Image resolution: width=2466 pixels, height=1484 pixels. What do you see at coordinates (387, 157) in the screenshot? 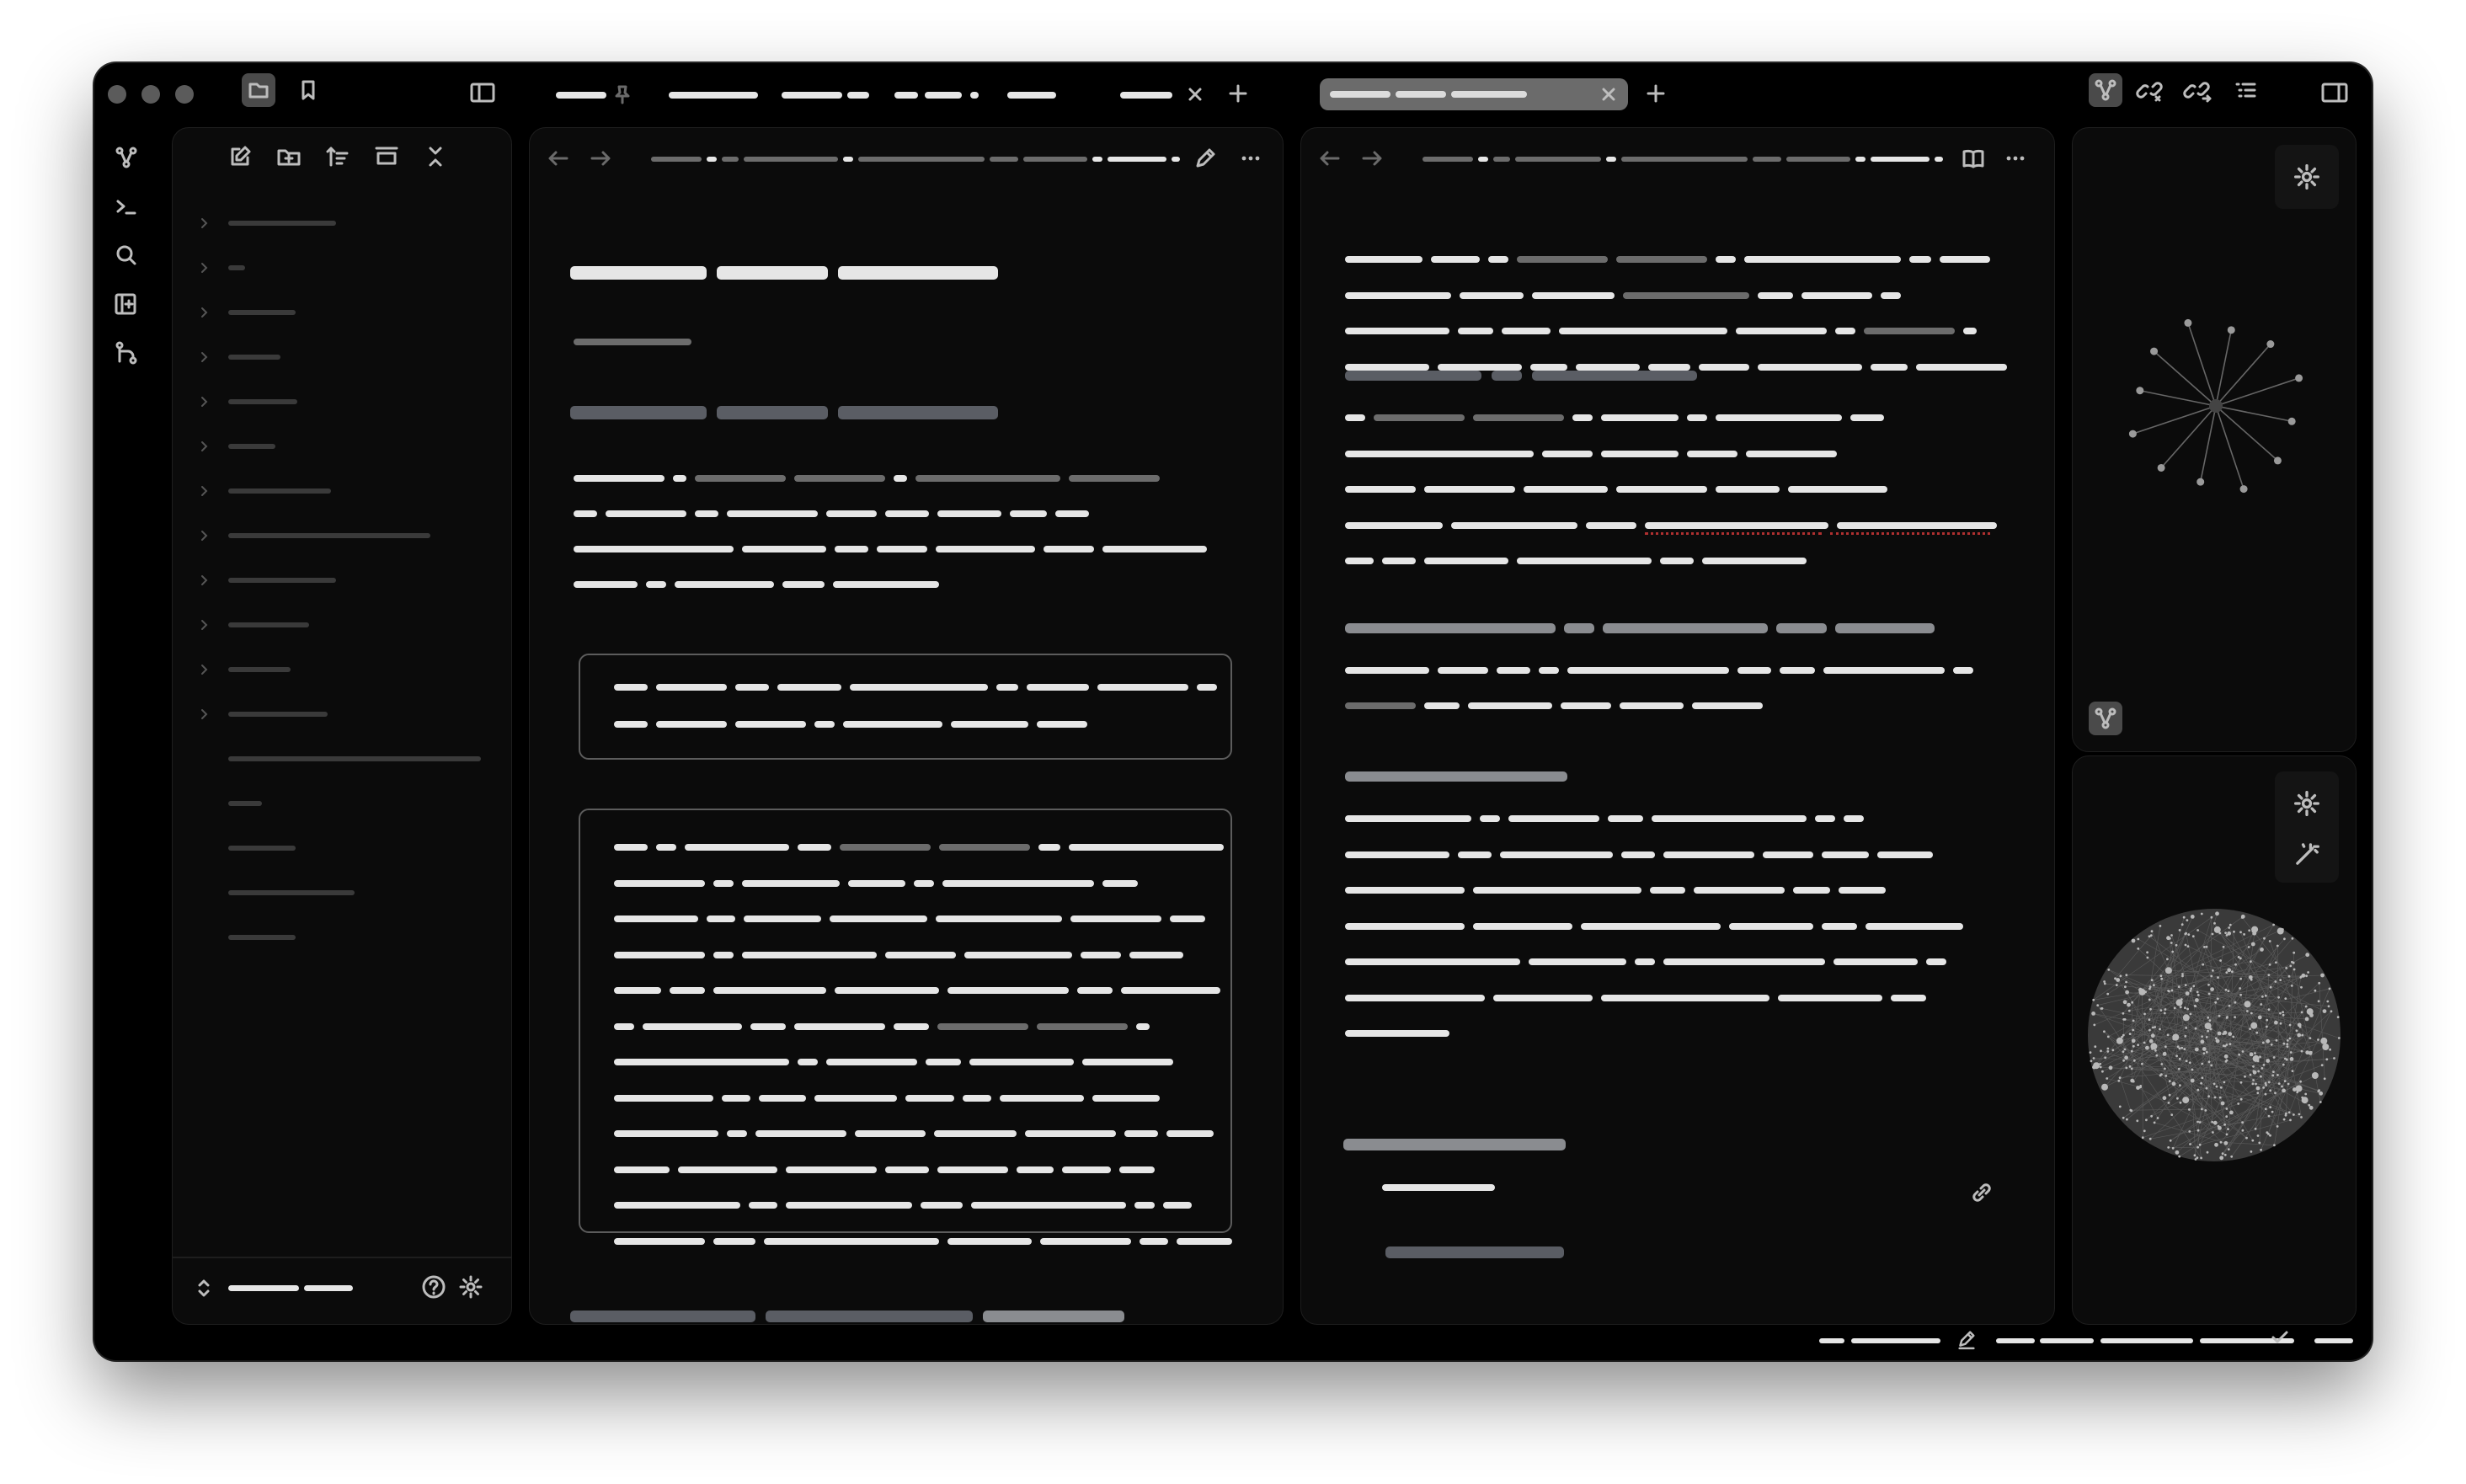
I see `collapse-icon` at bounding box center [387, 157].